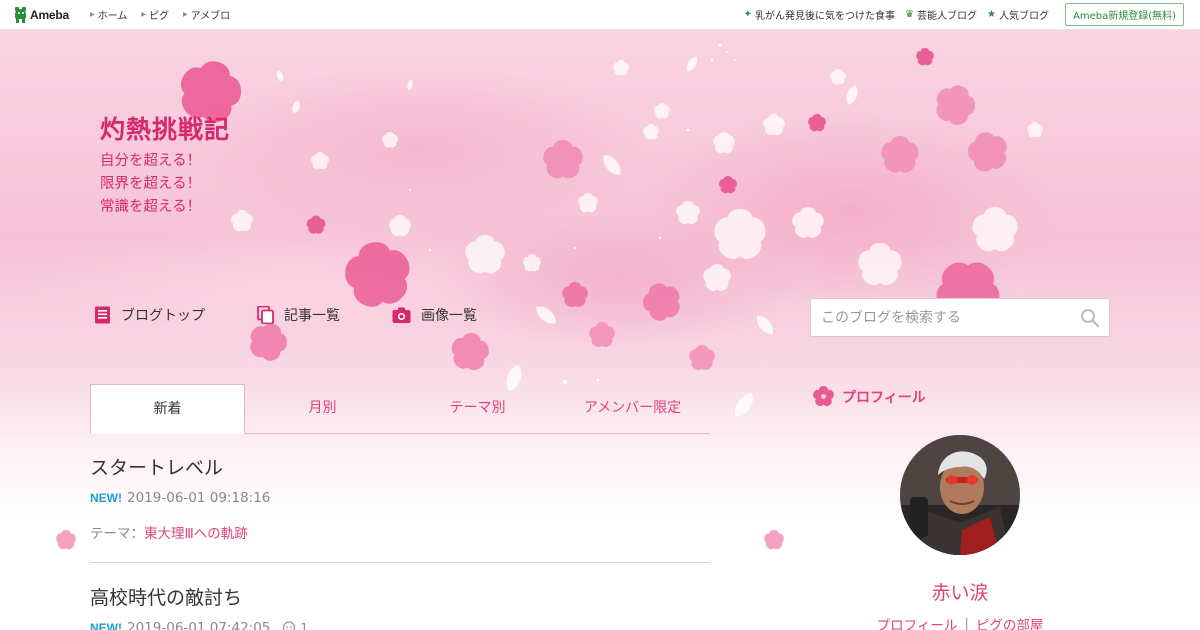 The height and width of the screenshot is (630, 1200). What do you see at coordinates (112, 16) in the screenshot?
I see `nav-home-label: ホーム` at bounding box center [112, 16].